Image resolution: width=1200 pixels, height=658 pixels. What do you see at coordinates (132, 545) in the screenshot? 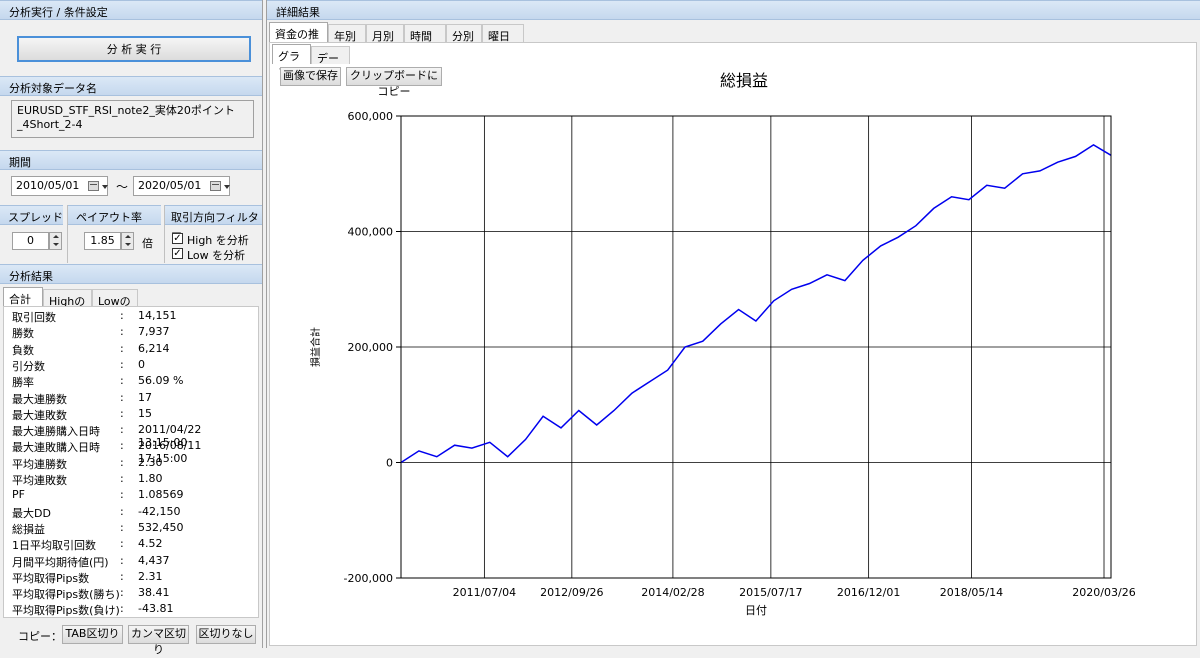
I see `stats-row: 1日平均取引回数:4.52` at bounding box center [132, 545].